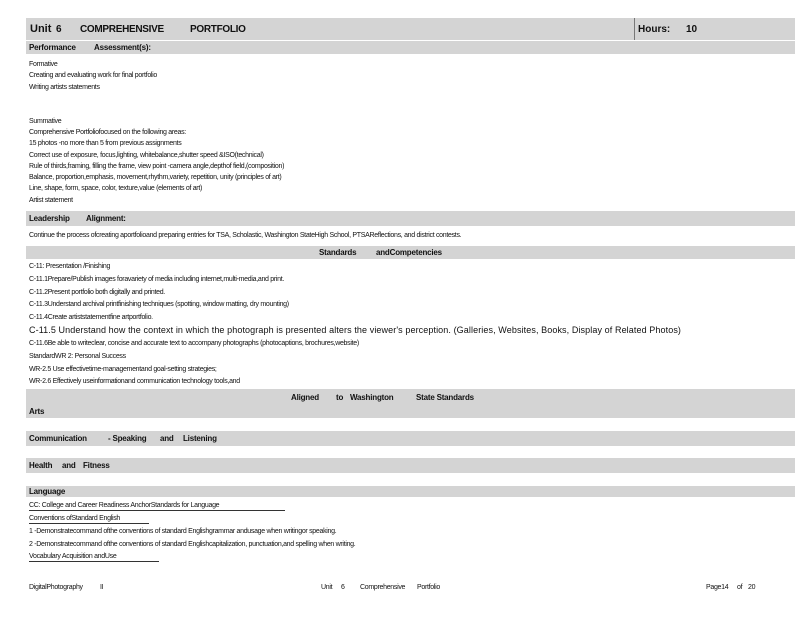 This screenshot has height=618, width=800. What do you see at coordinates (37, 411) in the screenshot?
I see `arts-label: Arts` at bounding box center [37, 411].